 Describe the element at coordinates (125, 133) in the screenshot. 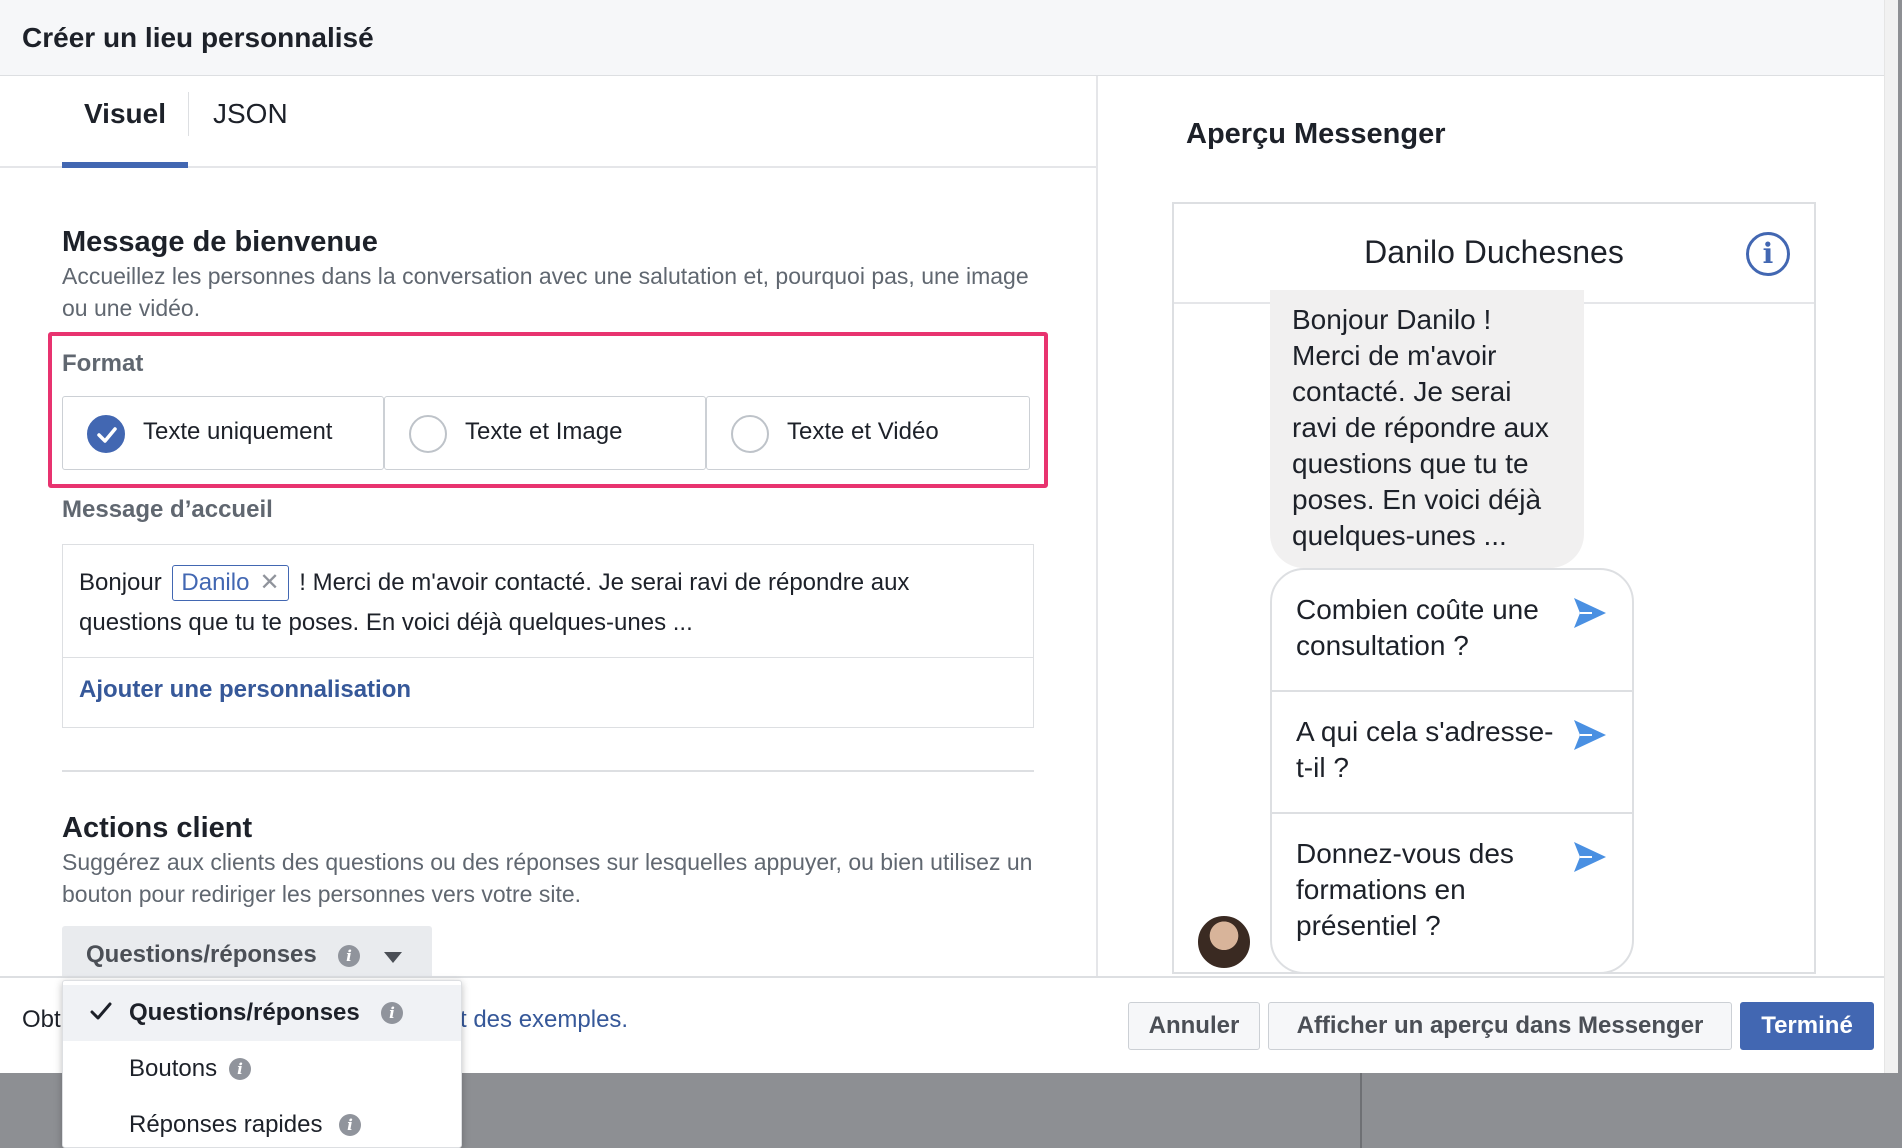

I see `tab-visuel: Visuel` at that location.